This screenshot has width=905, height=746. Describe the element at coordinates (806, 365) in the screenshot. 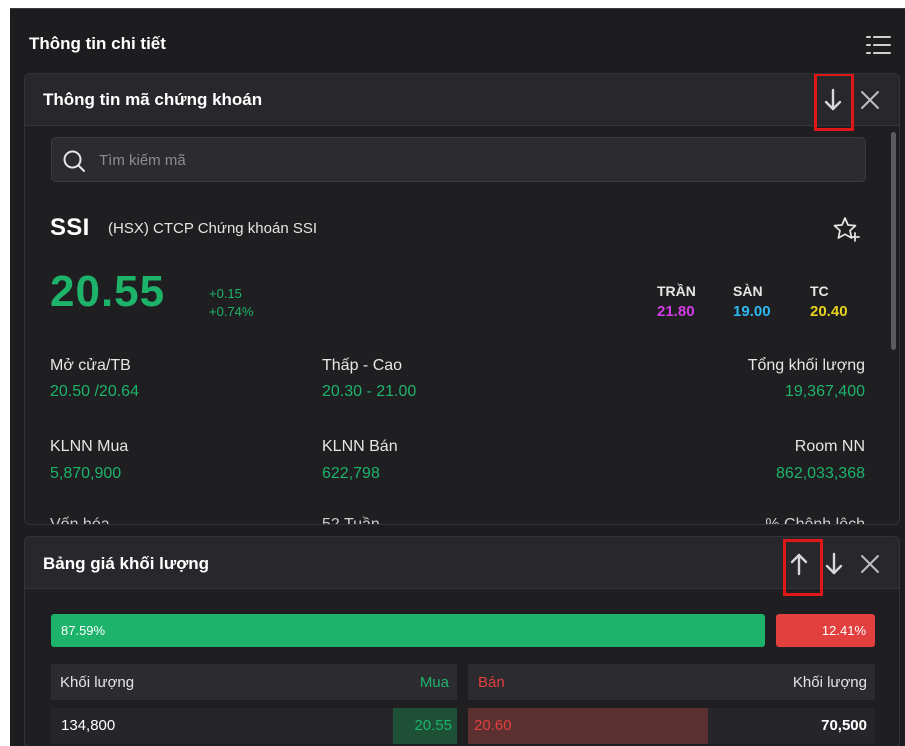

I see `total-volume-label: Tổng khối lượng` at that location.